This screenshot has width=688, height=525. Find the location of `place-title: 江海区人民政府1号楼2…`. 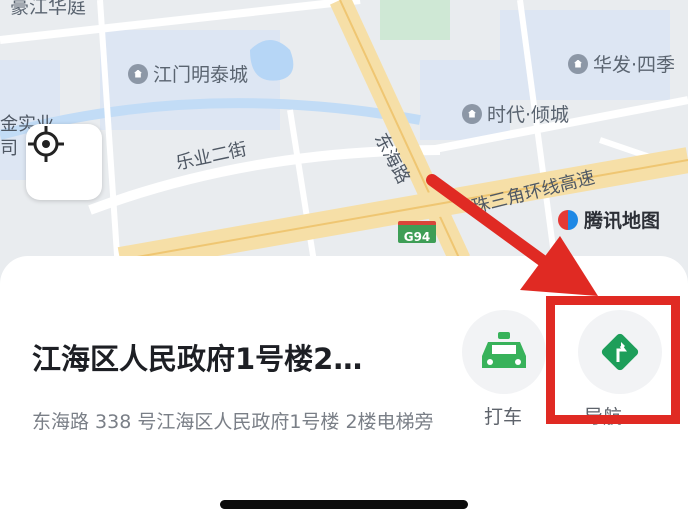

place-title: 江海区人民政府1号楼2… is located at coordinates (197, 359).